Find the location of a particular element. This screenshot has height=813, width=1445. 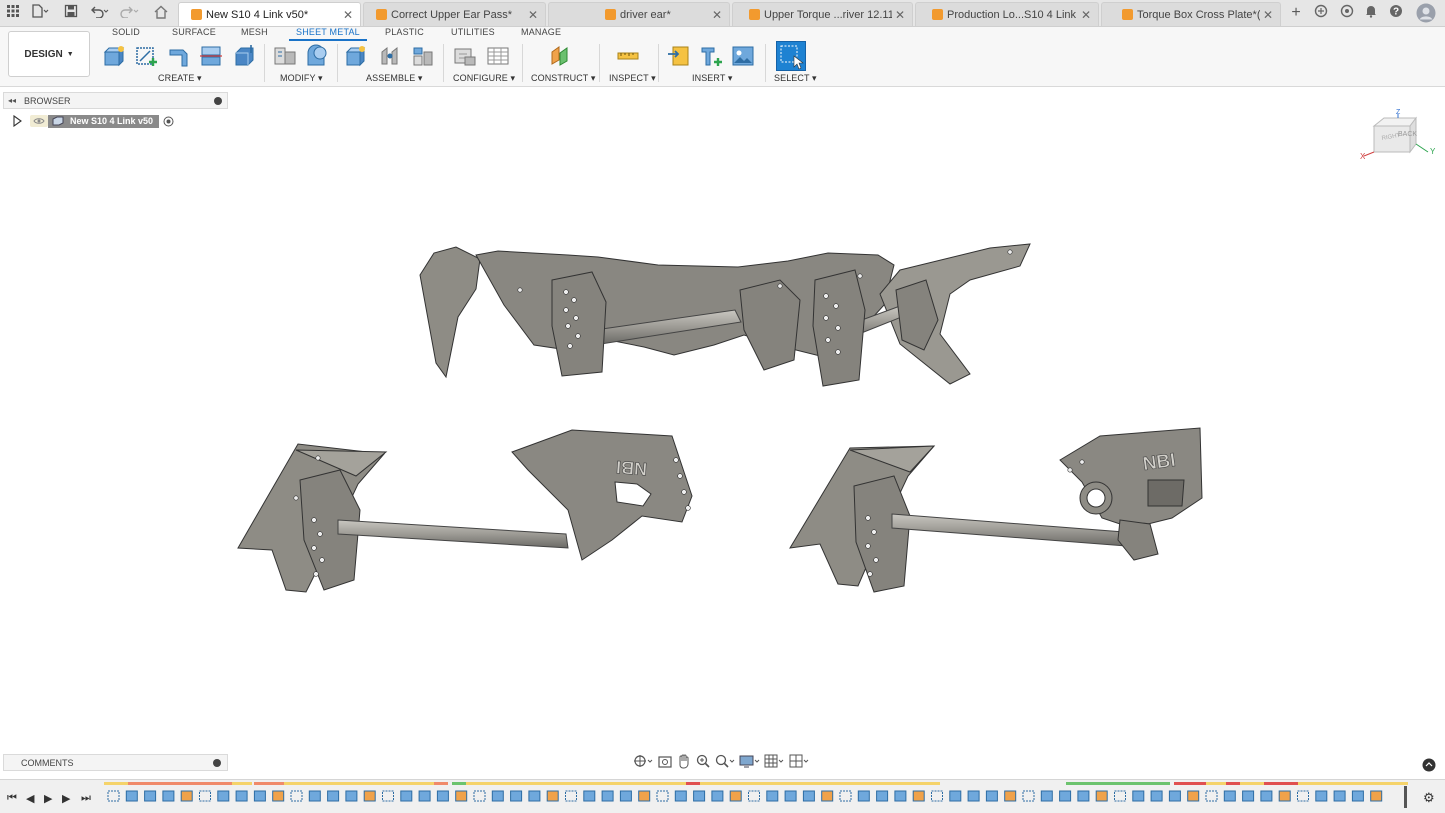

help-icon: ? is located at coordinates (1396, 13).